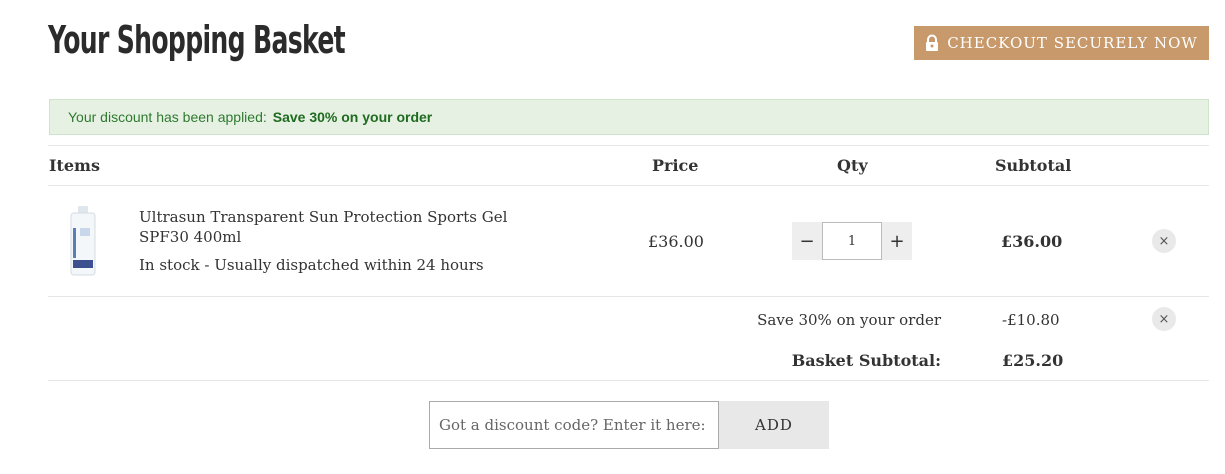 This screenshot has height=474, width=1225. What do you see at coordinates (866, 360) in the screenshot?
I see `basket-subtotal-label: Basket Subtotal:` at bounding box center [866, 360].